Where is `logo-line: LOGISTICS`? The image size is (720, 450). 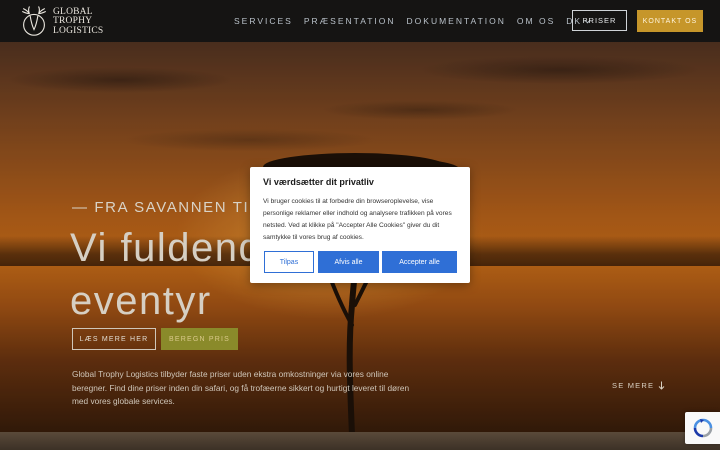
logo-line: LOGISTICS is located at coordinates (78, 30).